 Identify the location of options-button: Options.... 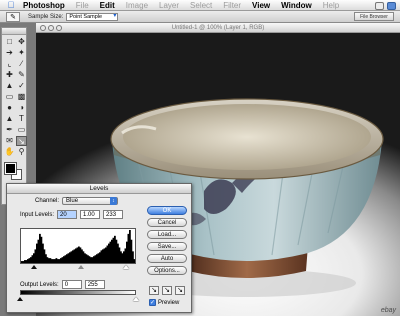
(167, 270).